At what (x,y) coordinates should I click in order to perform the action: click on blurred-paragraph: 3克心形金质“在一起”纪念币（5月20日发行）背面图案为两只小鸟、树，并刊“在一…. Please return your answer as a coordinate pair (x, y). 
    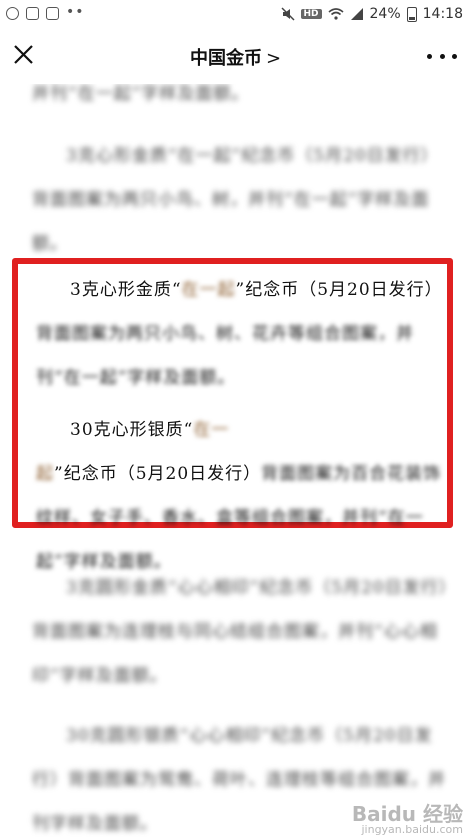
    Looking at the image, I should click on (241, 200).